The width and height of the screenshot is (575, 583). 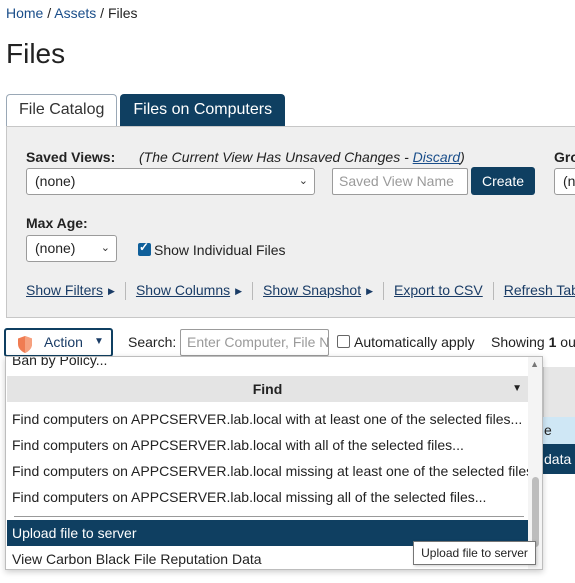 I want to click on unsaved-changes-close-paren: ), so click(x=462, y=157).